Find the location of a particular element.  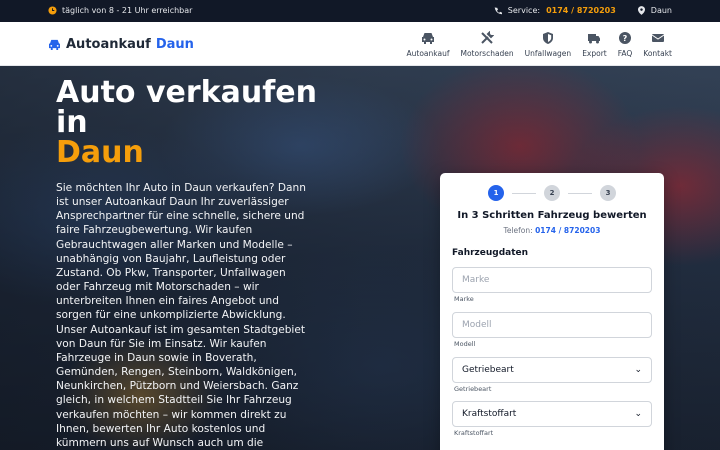

tools-icon is located at coordinates (488, 37).